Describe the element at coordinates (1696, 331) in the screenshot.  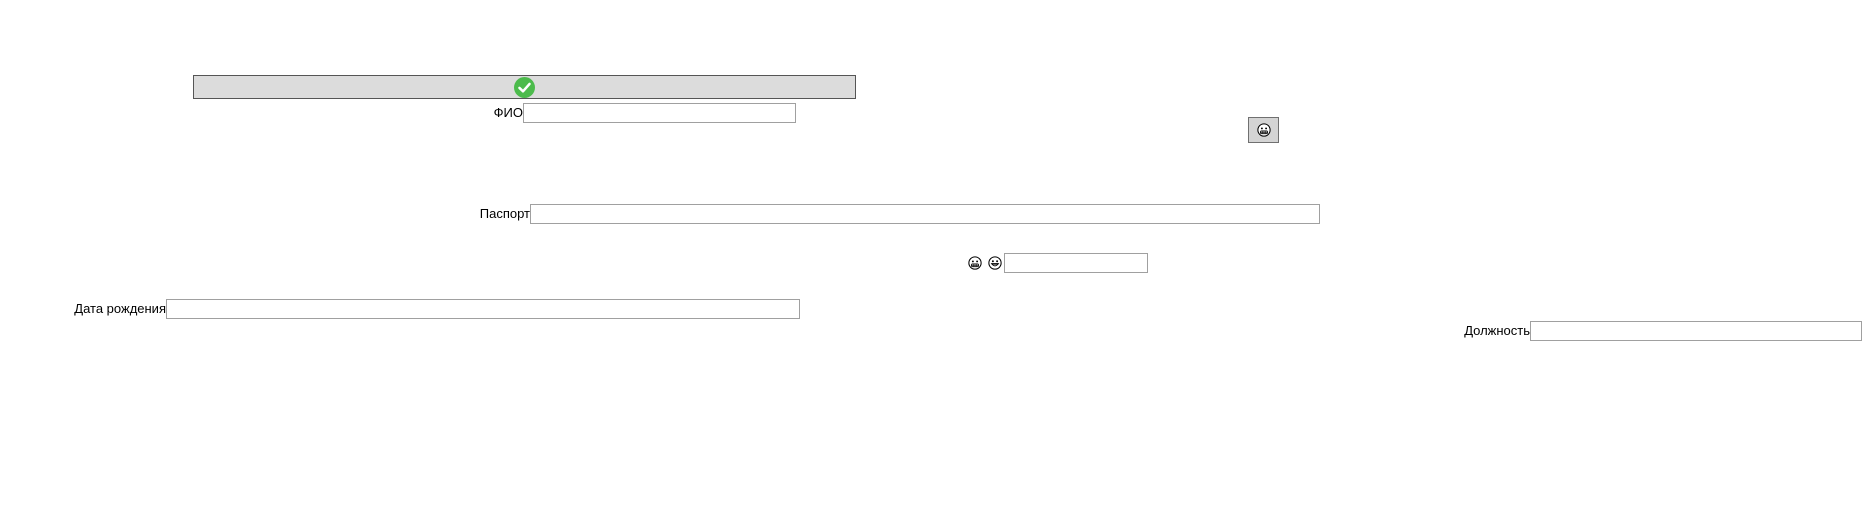
I see `position-input` at that location.